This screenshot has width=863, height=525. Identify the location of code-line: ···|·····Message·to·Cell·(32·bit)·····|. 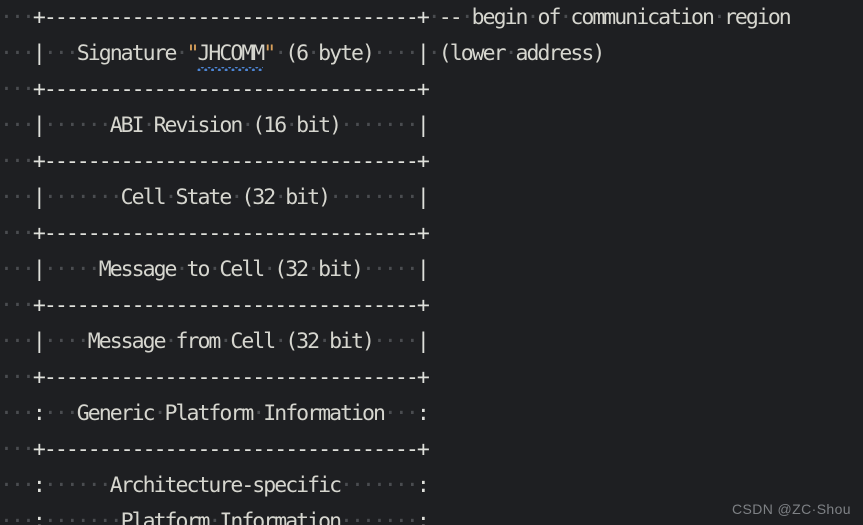
(431, 270).